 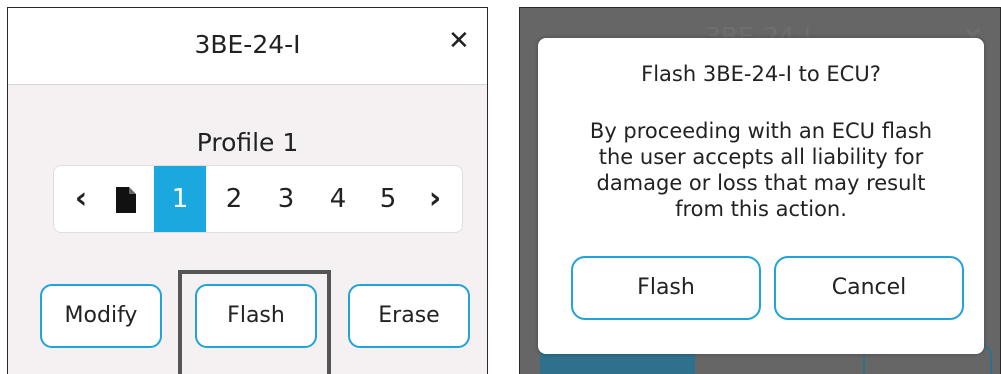 What do you see at coordinates (388, 199) in the screenshot?
I see `page-5-button: 5` at bounding box center [388, 199].